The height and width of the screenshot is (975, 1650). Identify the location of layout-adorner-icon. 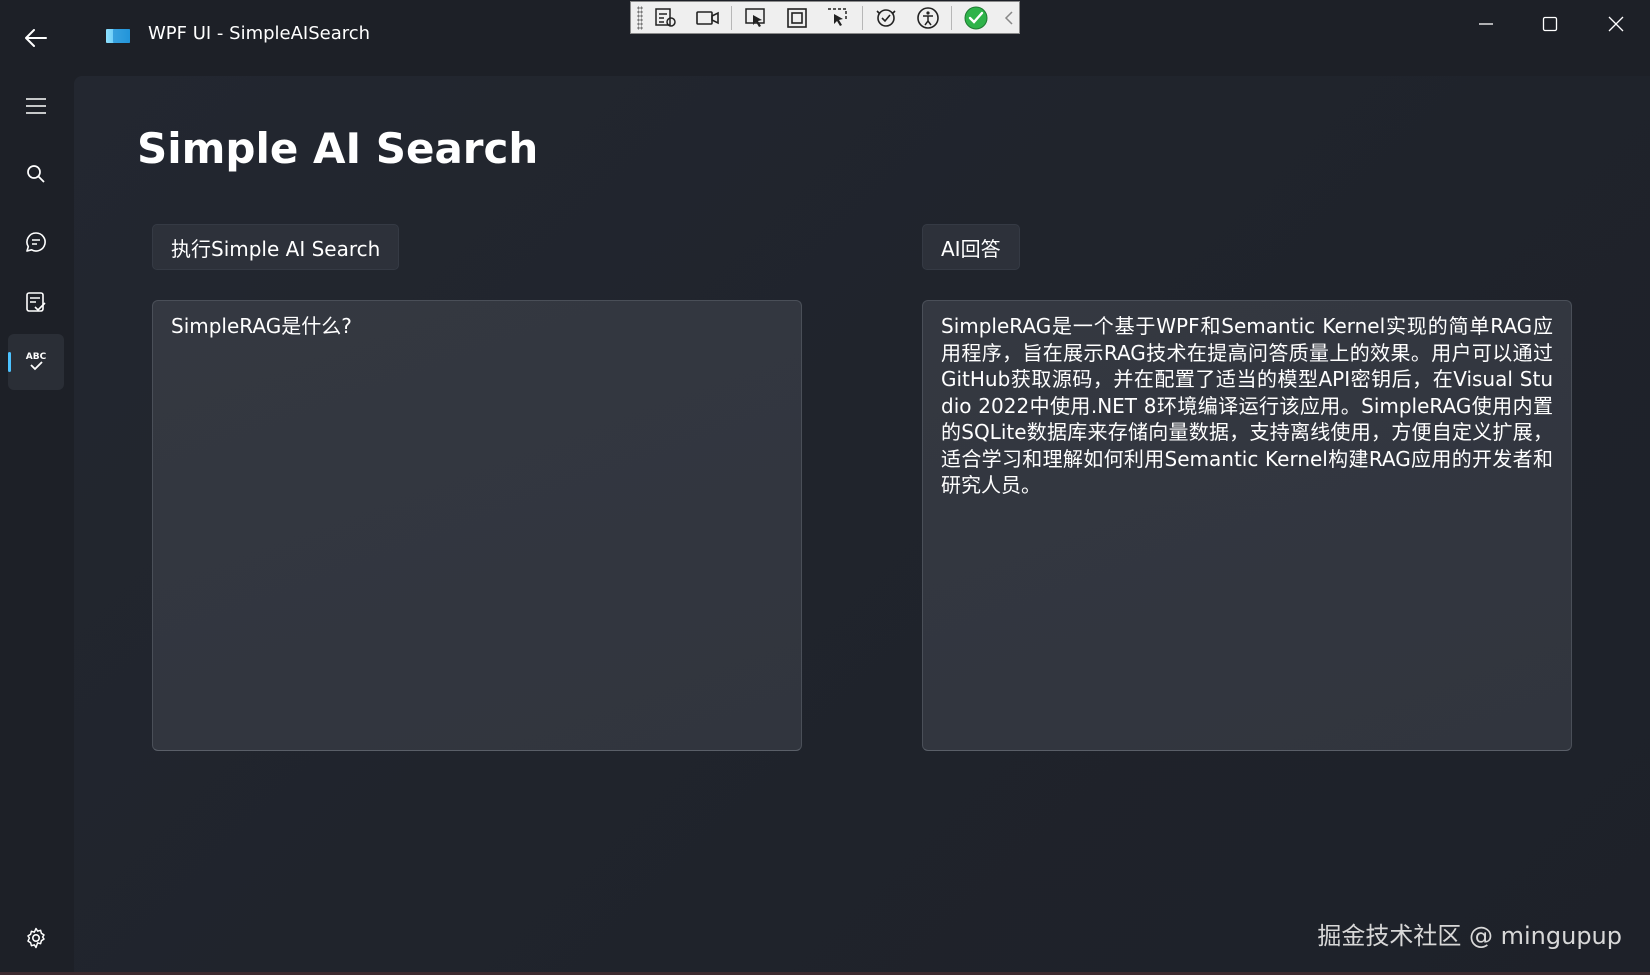
(797, 17).